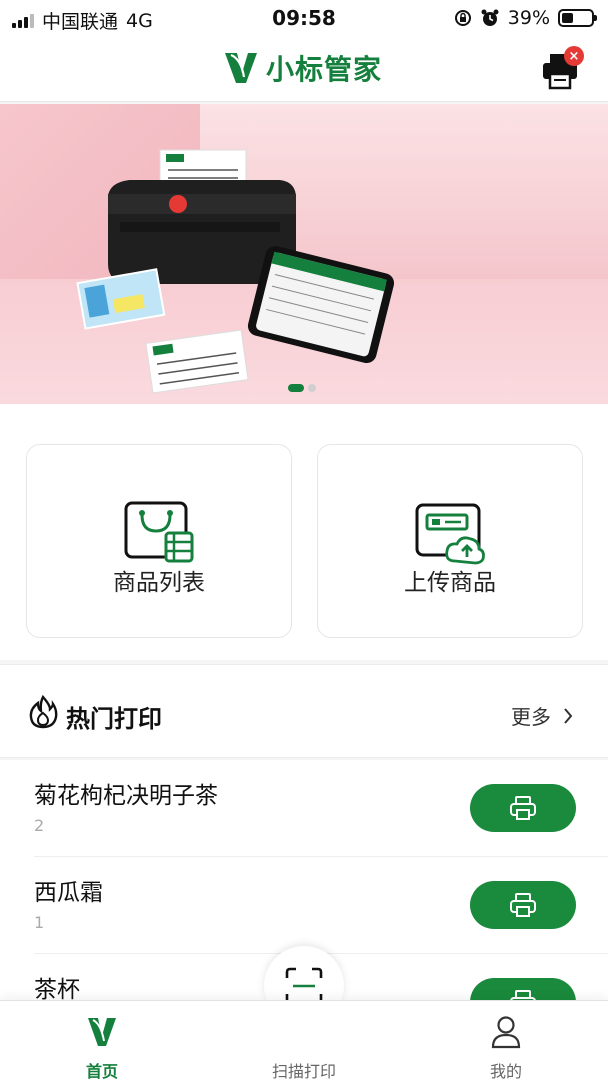 This screenshot has width=608, height=1080. Describe the element at coordinates (304, 18) in the screenshot. I see `status-bar: 中国联通 4G 09:58 39%` at that location.